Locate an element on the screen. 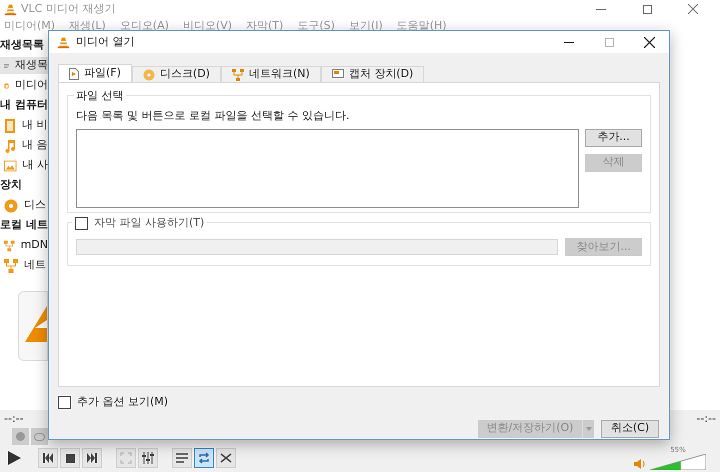  sidebar-item: 디스 is located at coordinates (24, 205).